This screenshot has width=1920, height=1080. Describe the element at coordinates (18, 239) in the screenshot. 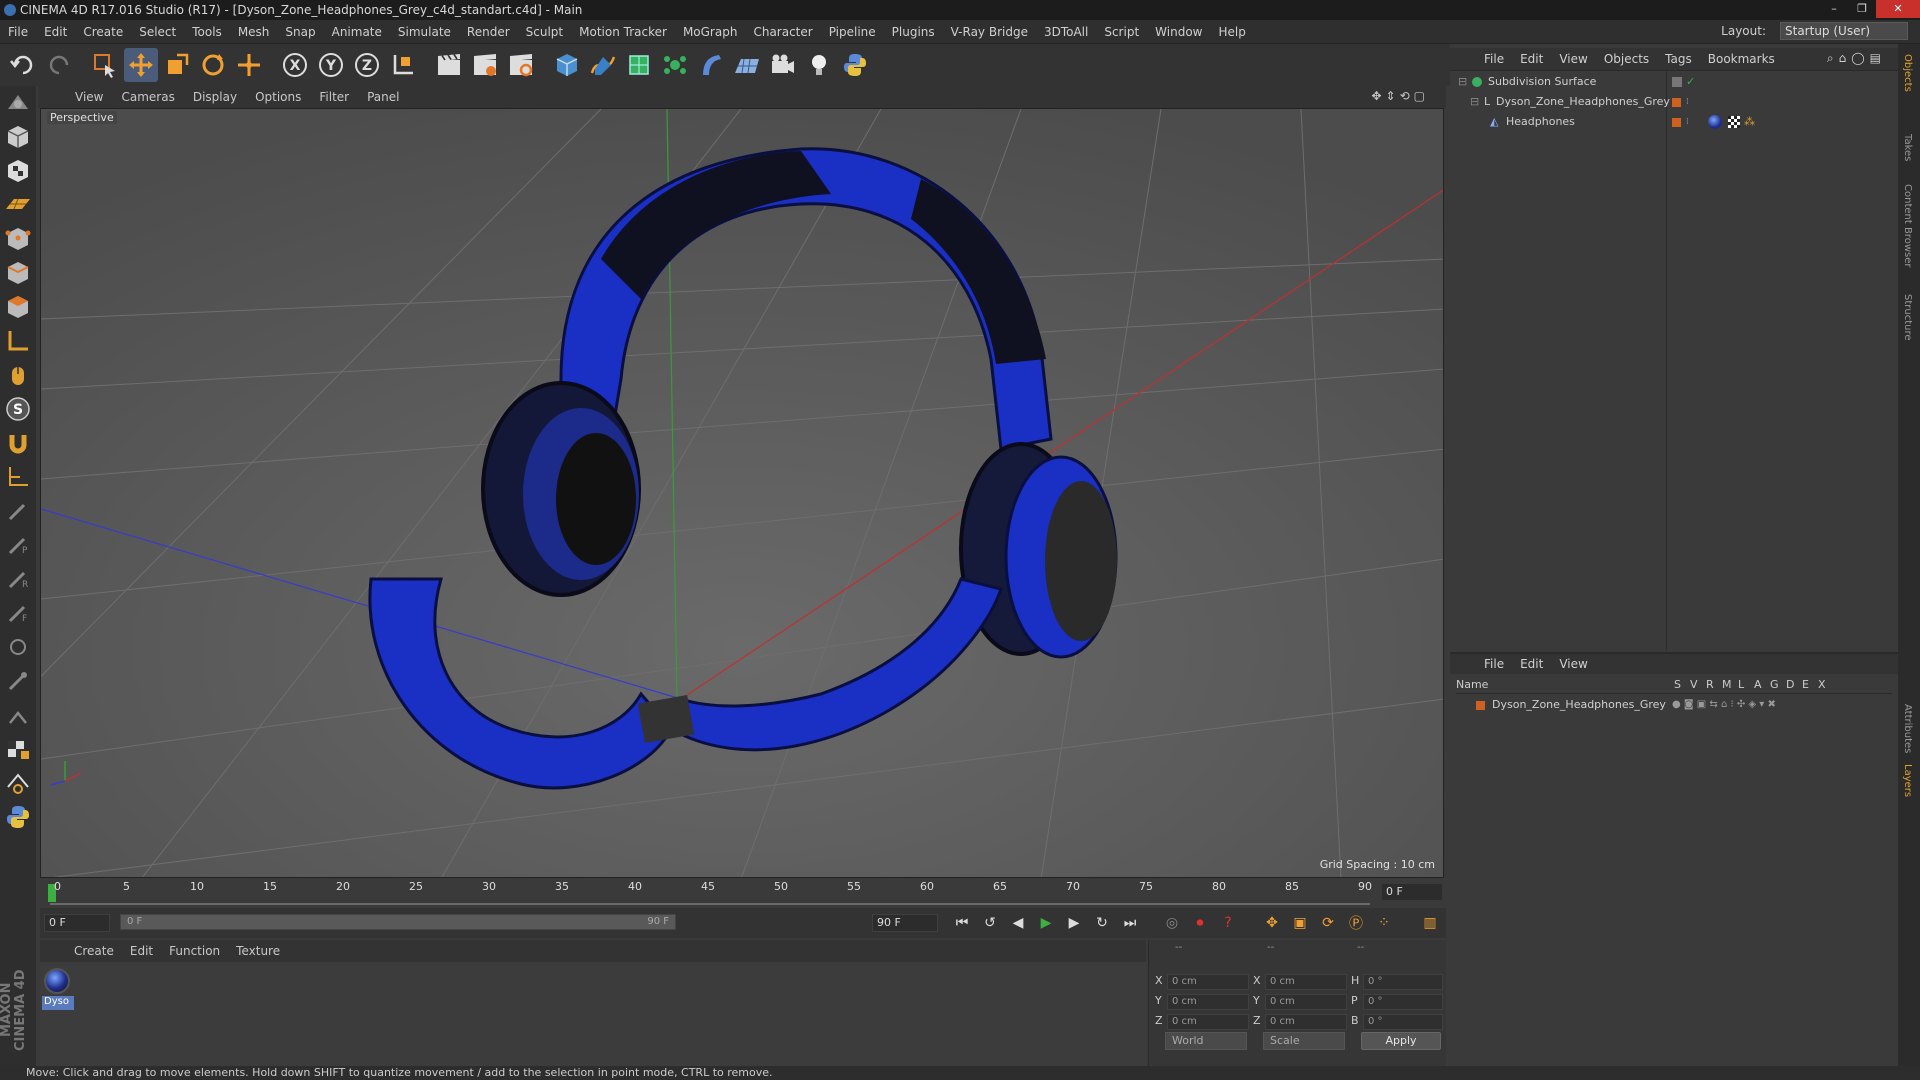

I see `points-mode-button` at that location.